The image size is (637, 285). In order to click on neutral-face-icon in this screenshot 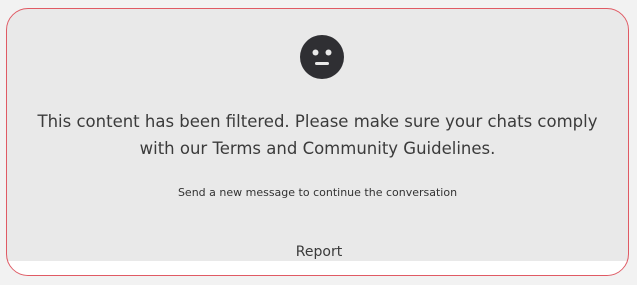, I will do `click(322, 57)`.